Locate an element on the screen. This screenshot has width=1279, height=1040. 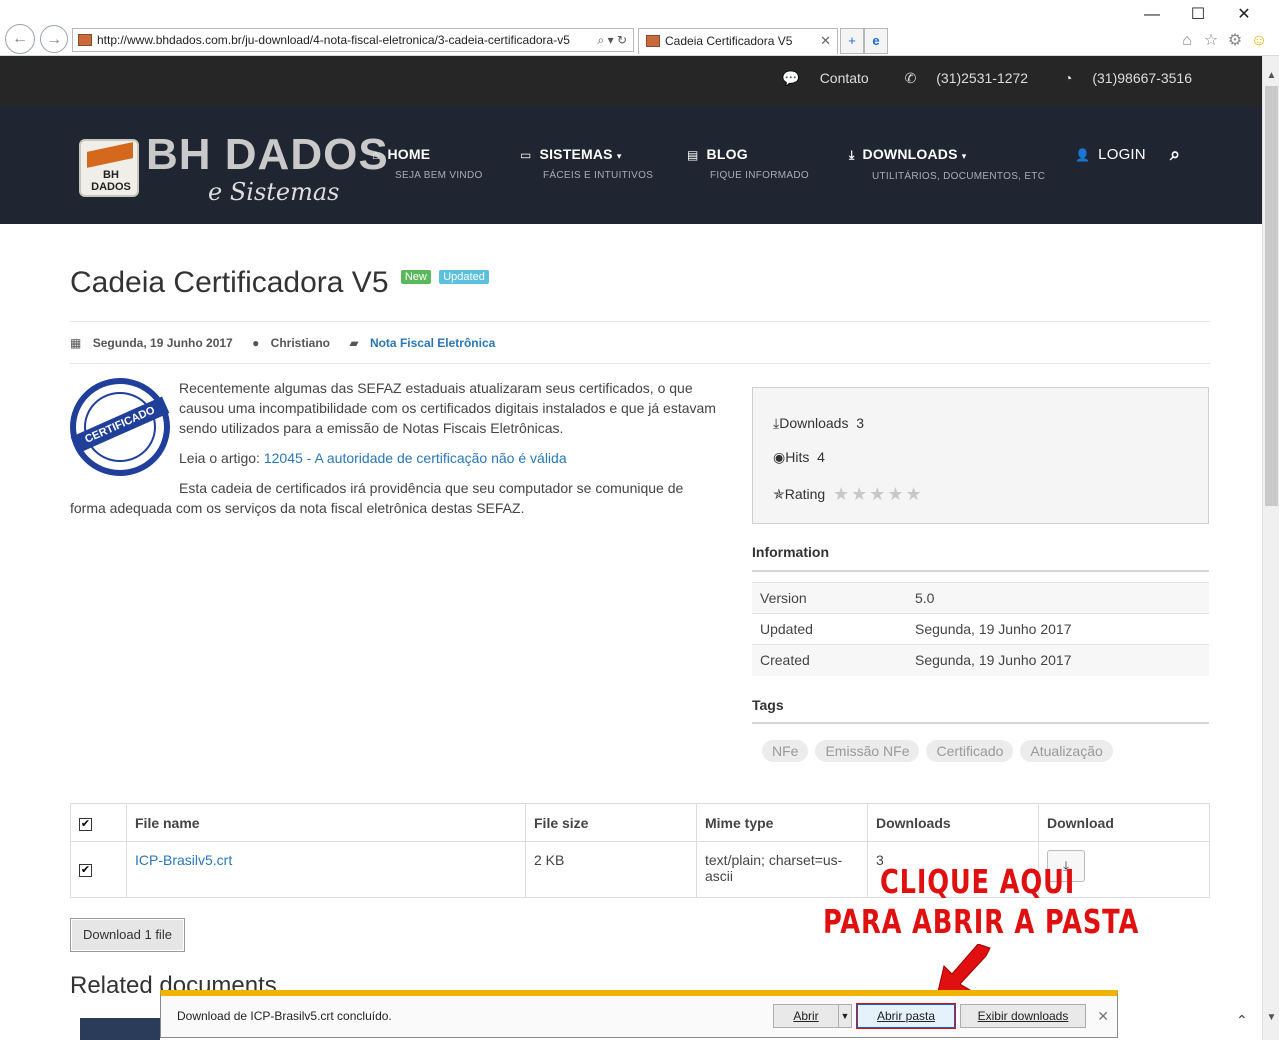
download-all-button: Download 1 file is located at coordinates (127, 935).